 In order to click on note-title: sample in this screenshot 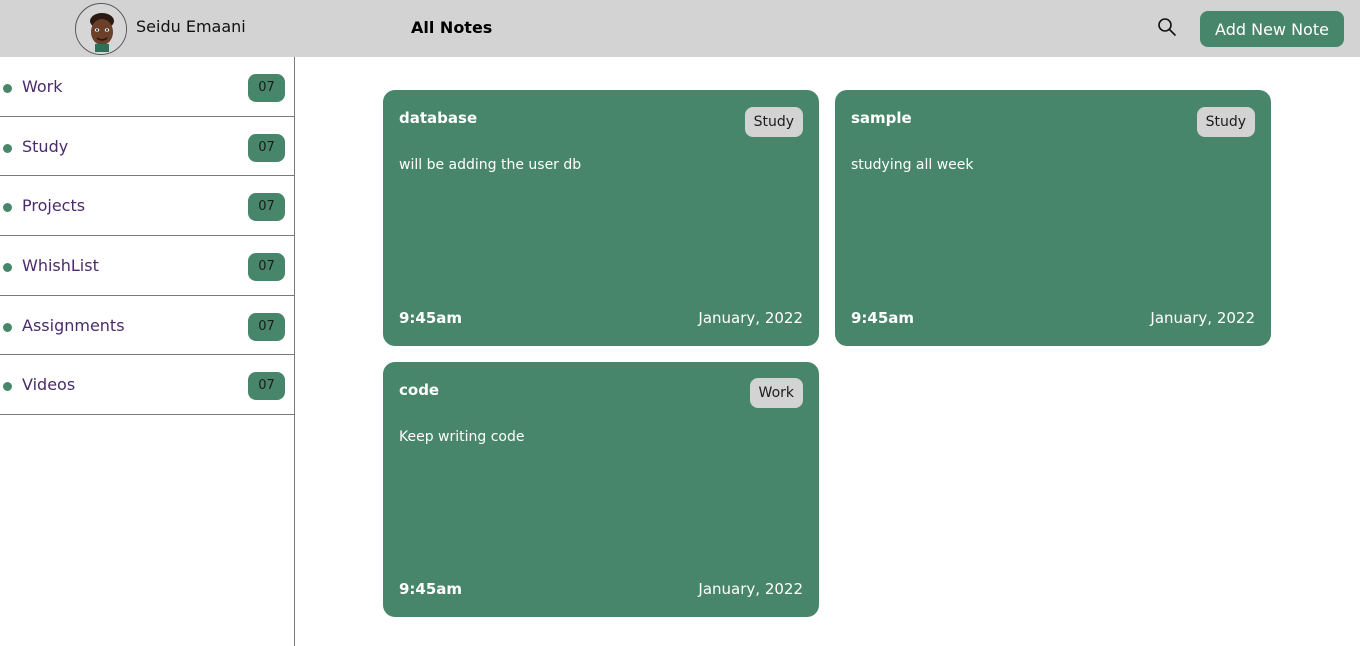, I will do `click(881, 118)`.